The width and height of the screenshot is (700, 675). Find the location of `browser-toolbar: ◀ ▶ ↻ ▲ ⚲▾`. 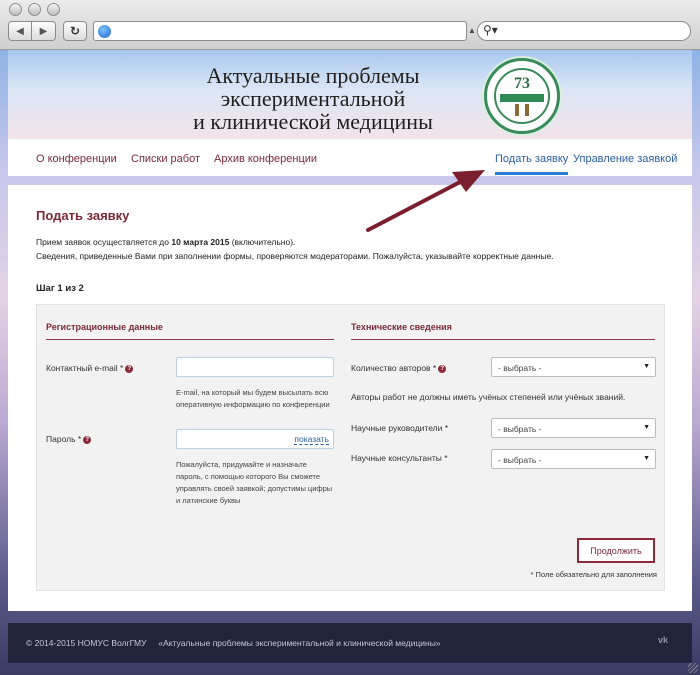

browser-toolbar: ◀ ▶ ↻ ▲ ⚲▾ is located at coordinates (350, 25).